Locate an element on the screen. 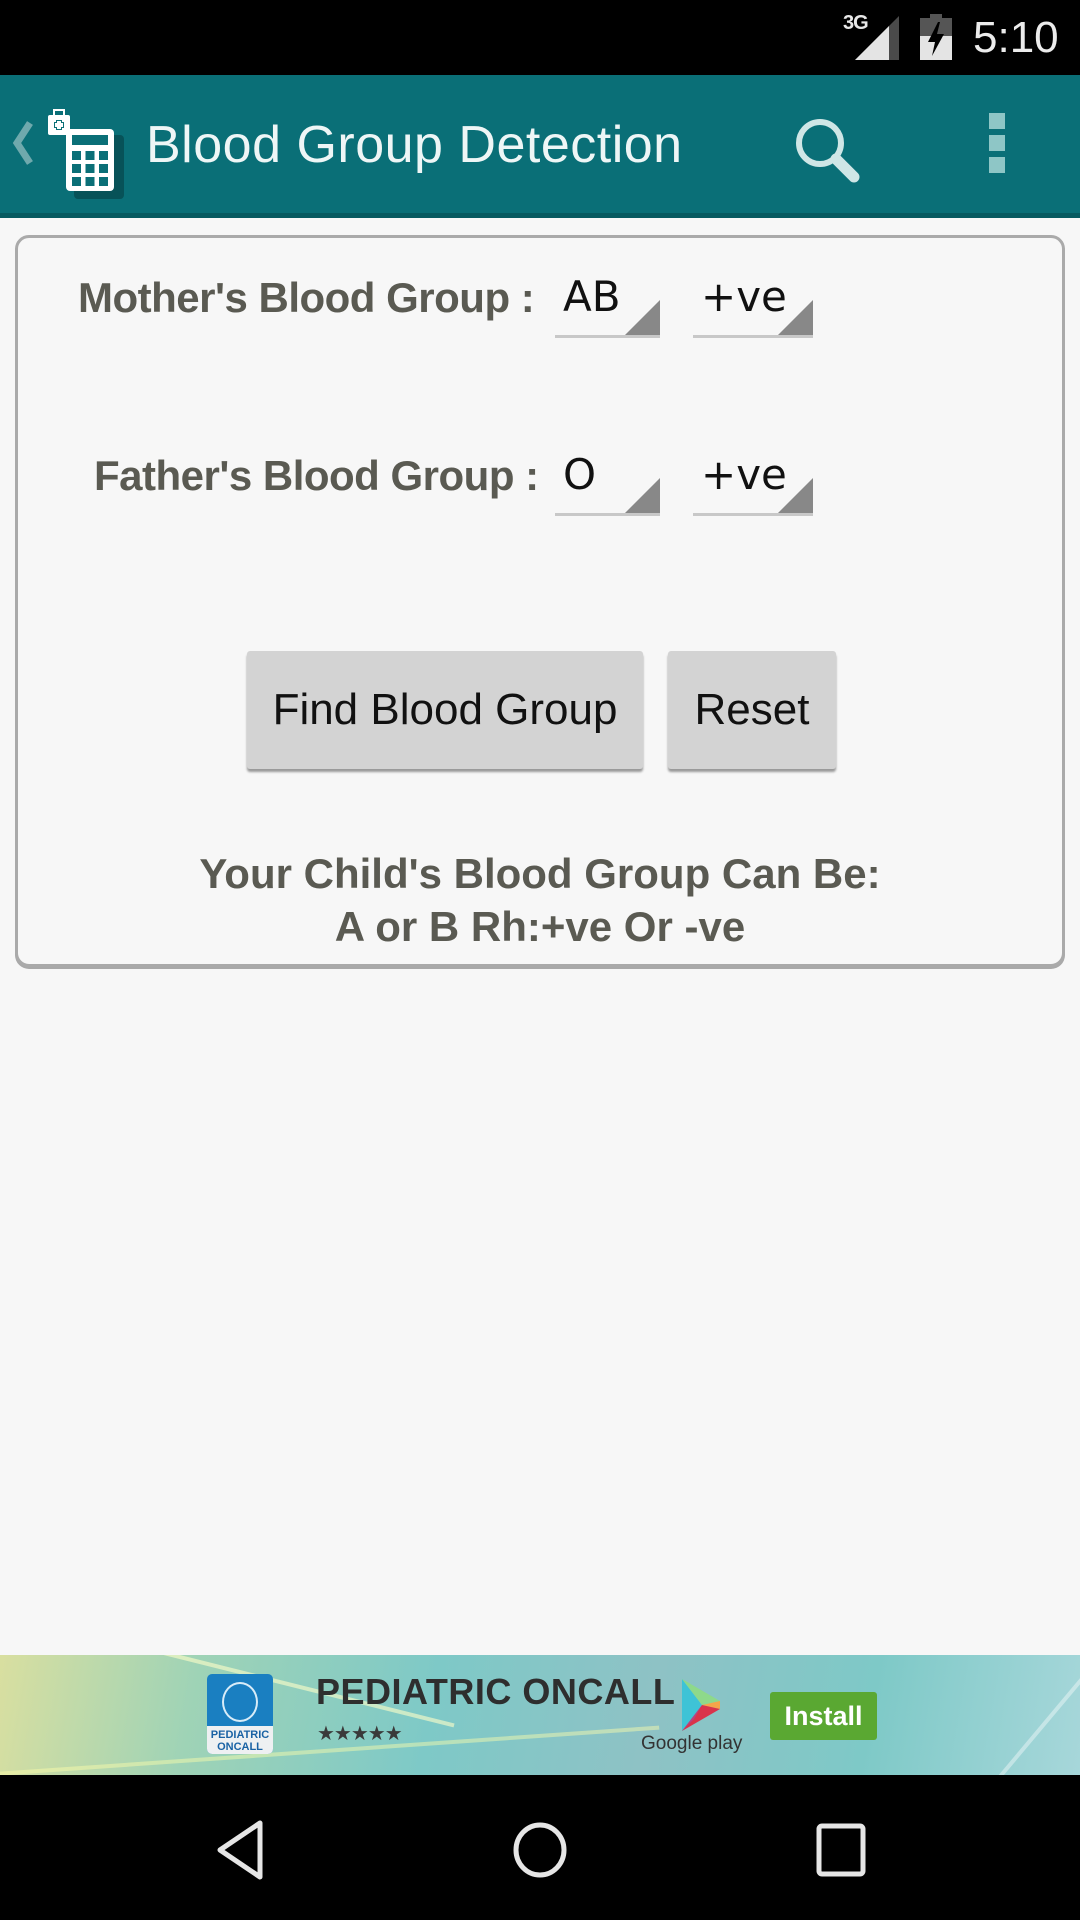  mother-group-value: AB is located at coordinates (592, 296).